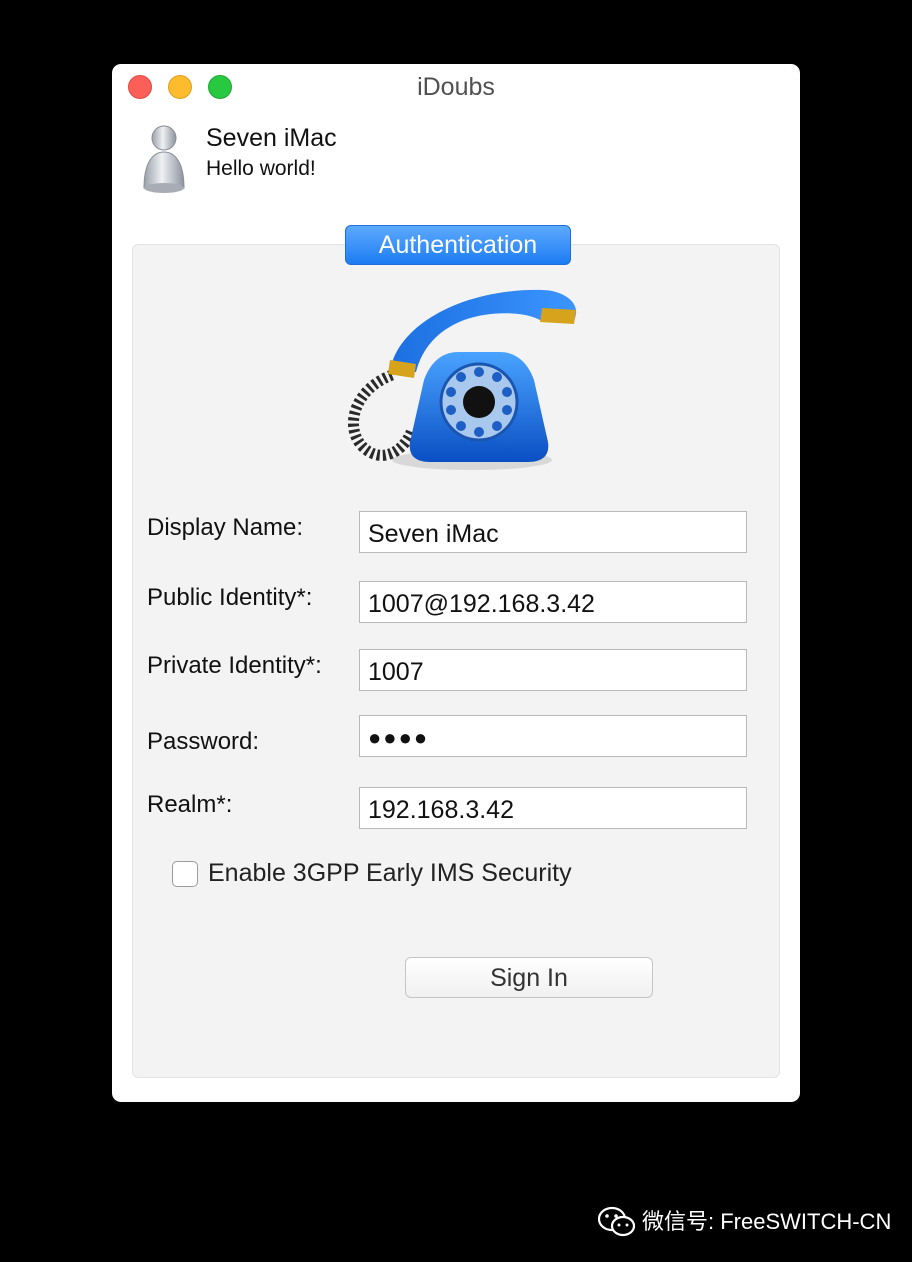 The width and height of the screenshot is (912, 1262). What do you see at coordinates (458, 245) in the screenshot?
I see `tab-authentication: Authentication` at bounding box center [458, 245].